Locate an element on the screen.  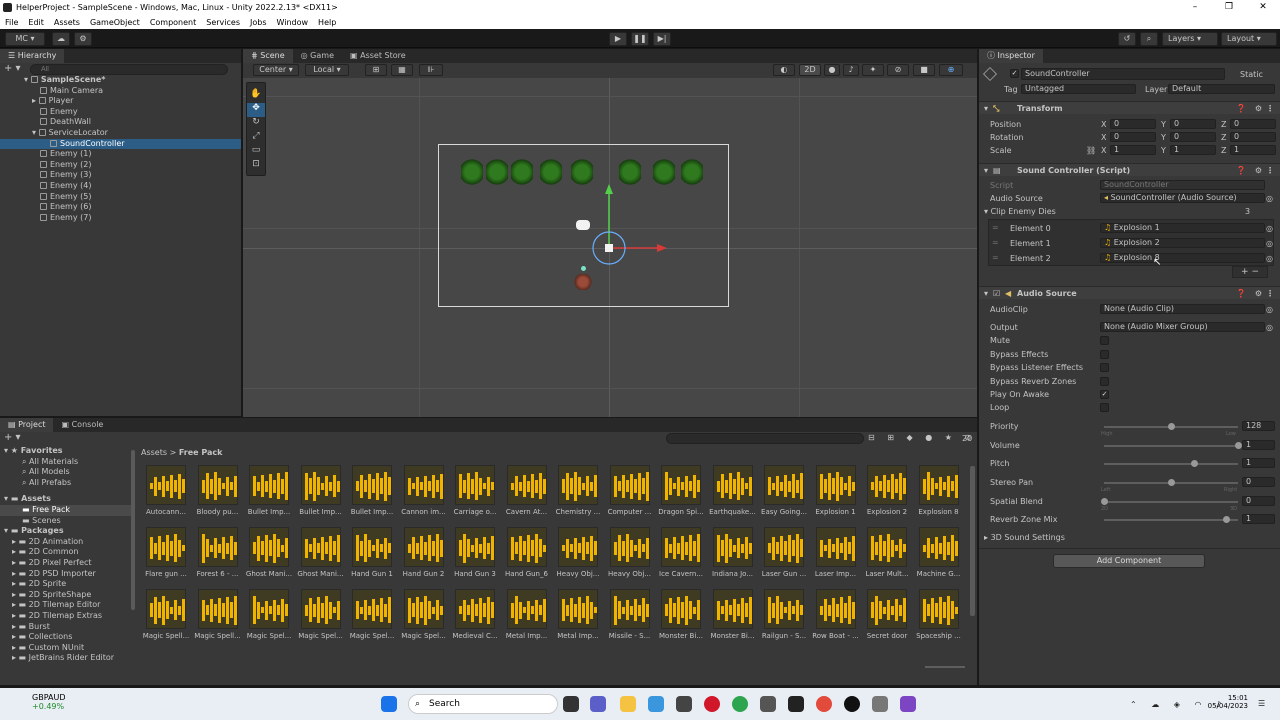
package-item: ▸ ▬ Collections is located at coordinates (65, 637).